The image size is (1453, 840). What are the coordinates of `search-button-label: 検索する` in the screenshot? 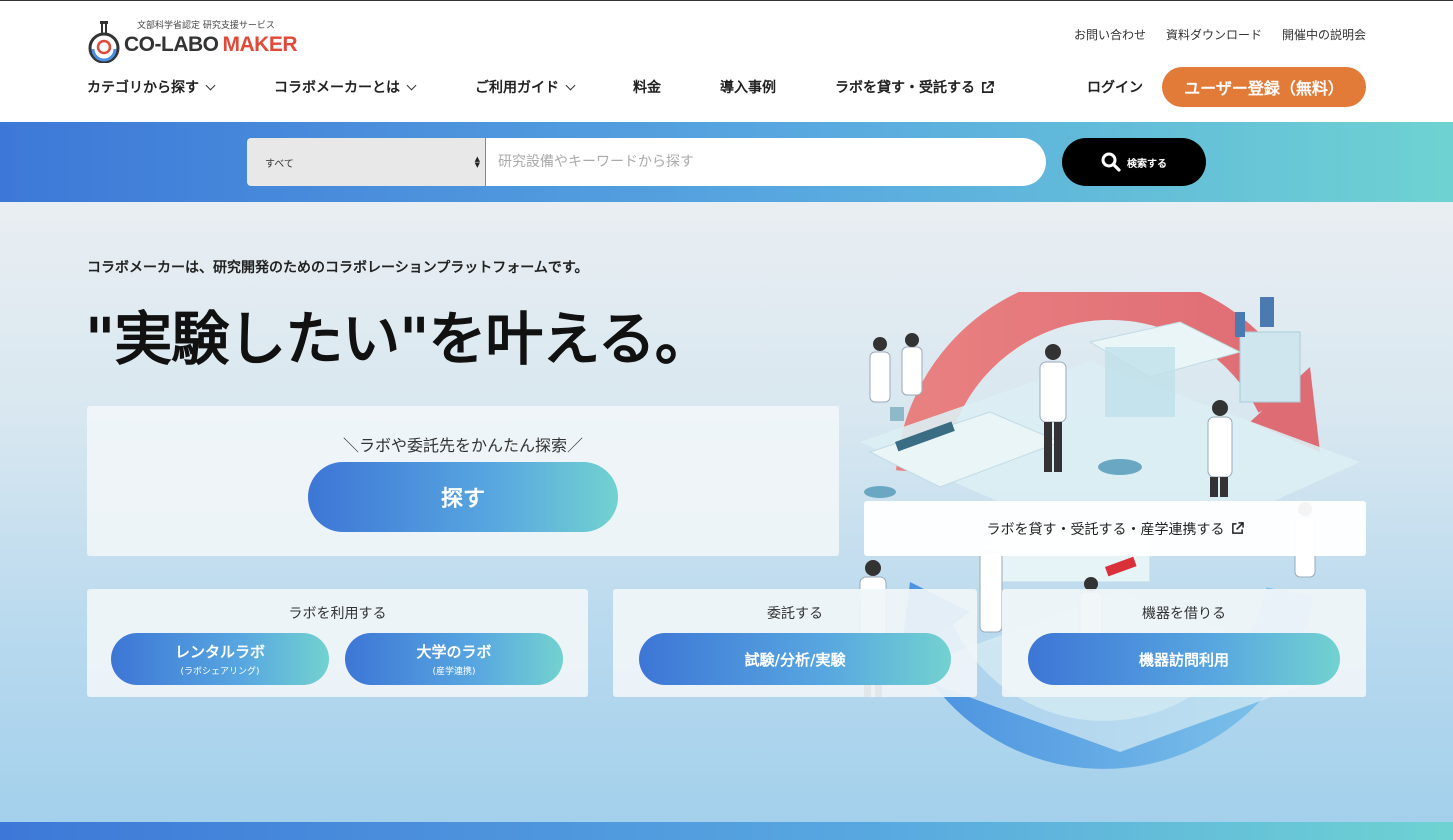 It's located at (1147, 164).